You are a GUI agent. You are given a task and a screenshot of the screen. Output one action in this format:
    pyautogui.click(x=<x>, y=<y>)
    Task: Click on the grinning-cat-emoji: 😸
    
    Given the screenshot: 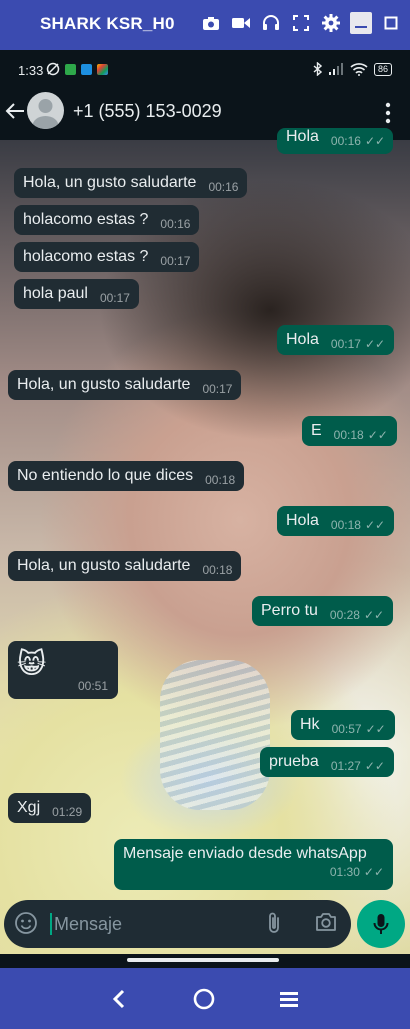 What is the action you would take?
    pyautogui.click(x=32, y=663)
    